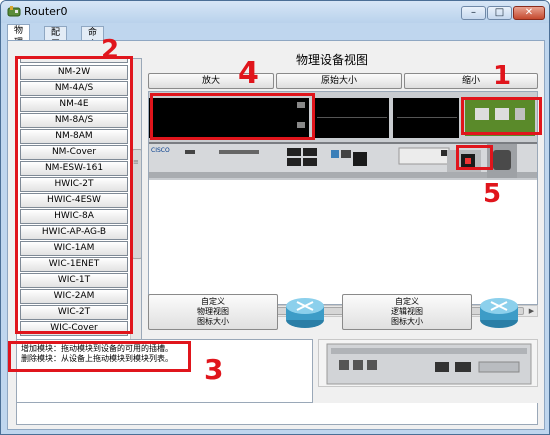 This screenshot has width=550, height=435. I want to click on custom-logical-line2: 逻辑视图, so click(407, 311).